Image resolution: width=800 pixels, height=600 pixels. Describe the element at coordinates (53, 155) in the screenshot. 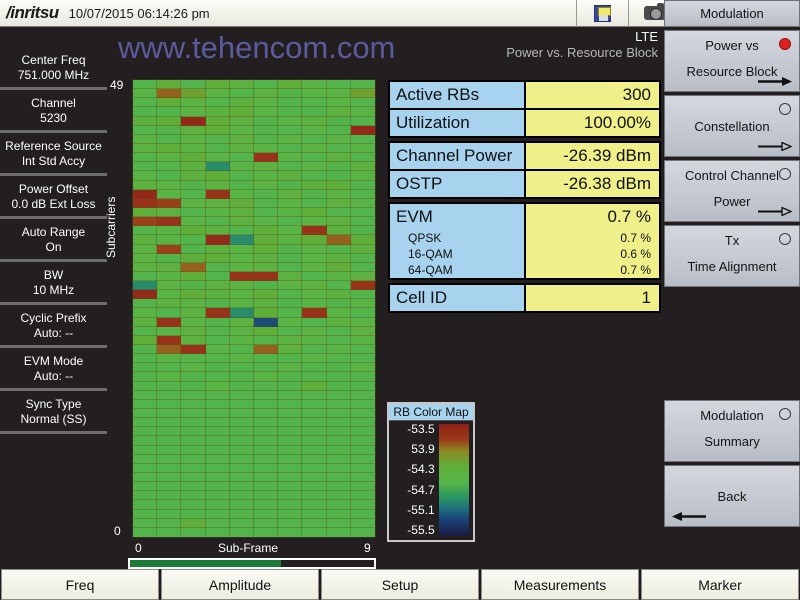

I see `sidebar-item-reference-source: Reference Source Int Std Accy` at that location.